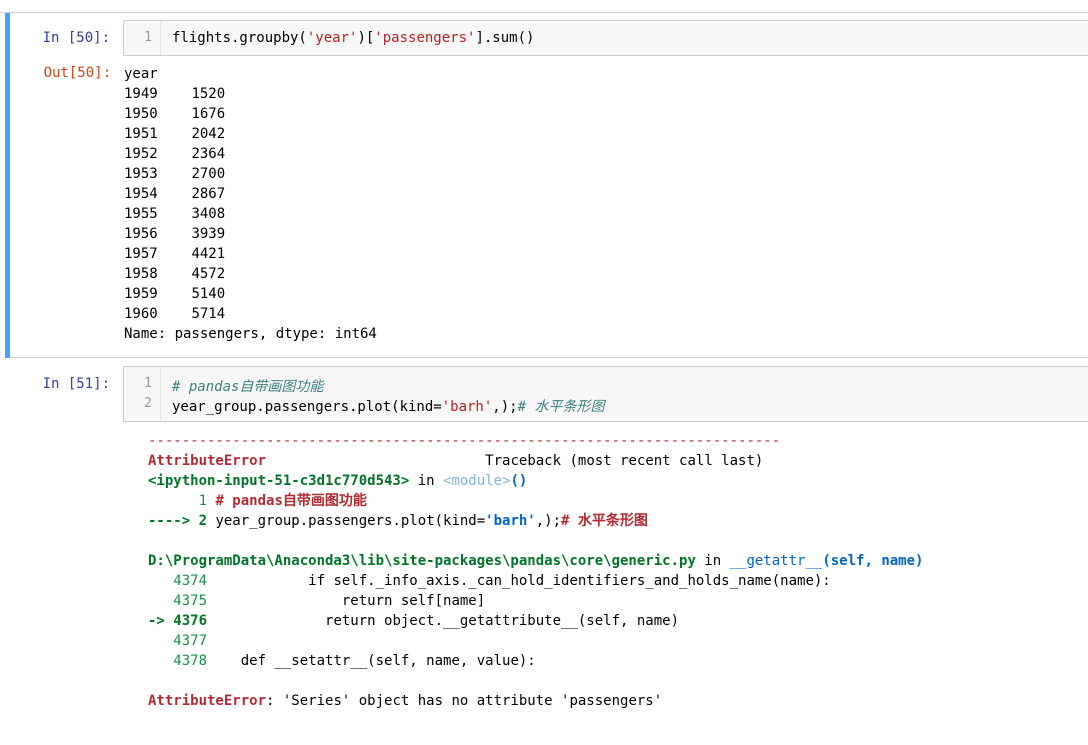 This screenshot has height=745, width=1088. What do you see at coordinates (247, 386) in the screenshot?
I see `code-line-1: # pandas自带画图功能` at bounding box center [247, 386].